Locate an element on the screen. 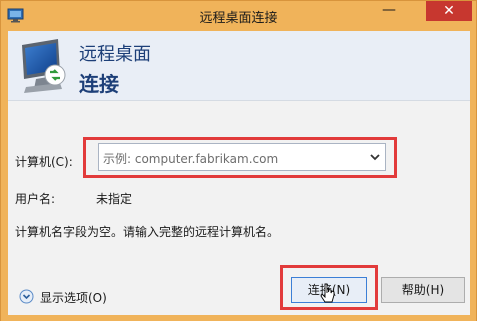 The width and height of the screenshot is (477, 321). computer-combobox: 示例: computer.fabrikam.com is located at coordinates (242, 157).